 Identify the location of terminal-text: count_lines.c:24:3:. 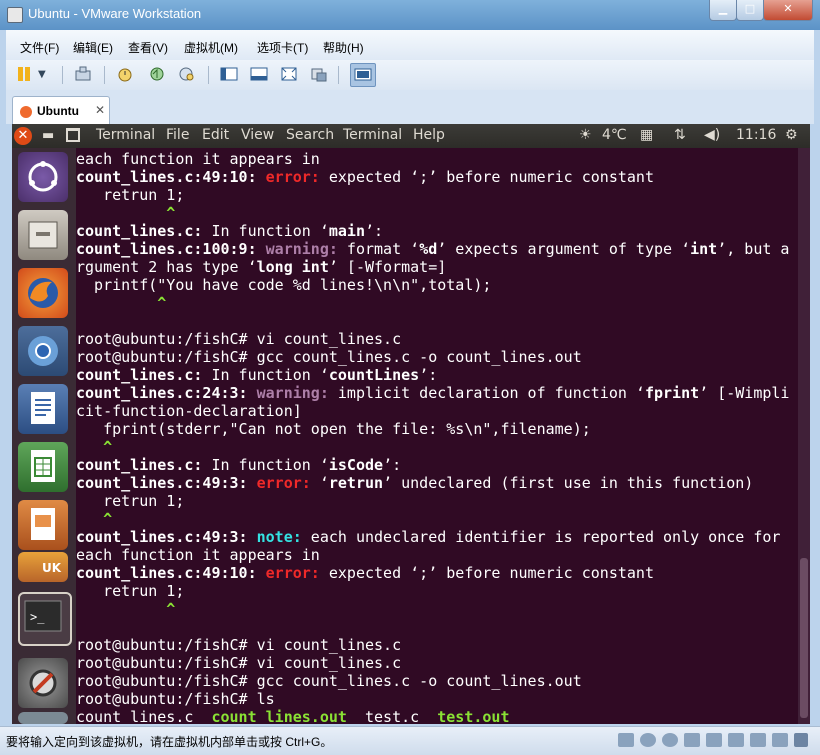
(166, 393).